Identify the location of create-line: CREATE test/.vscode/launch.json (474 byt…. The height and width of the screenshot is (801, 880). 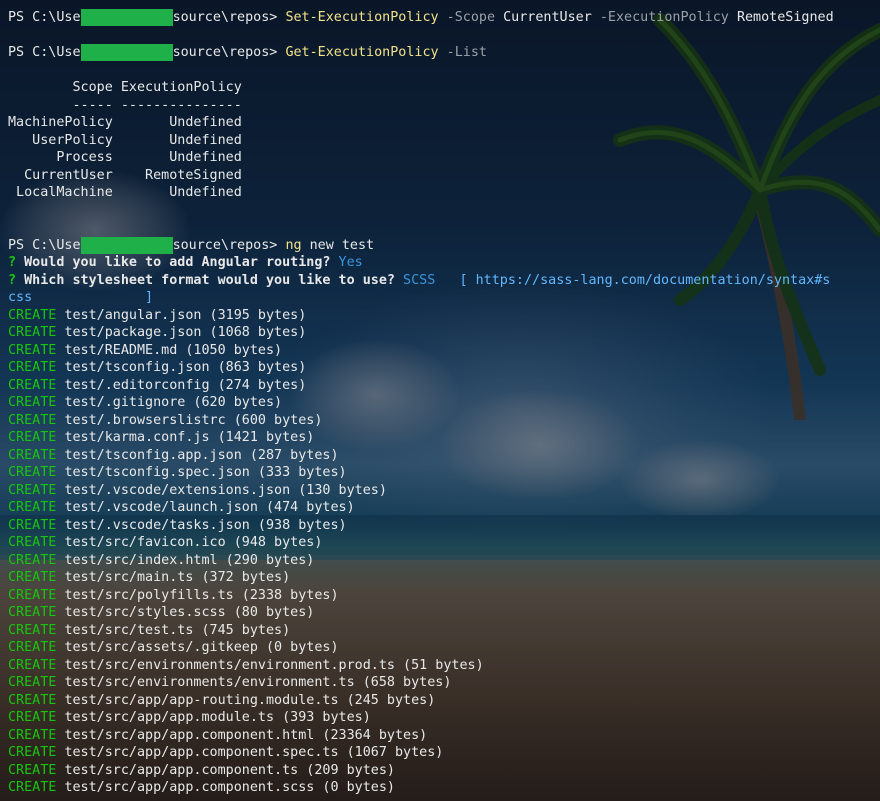
(444, 508).